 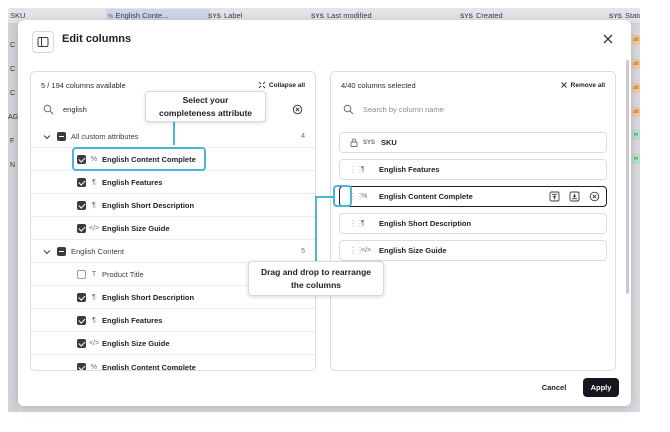 I want to click on row-actions, so click(x=574, y=196).